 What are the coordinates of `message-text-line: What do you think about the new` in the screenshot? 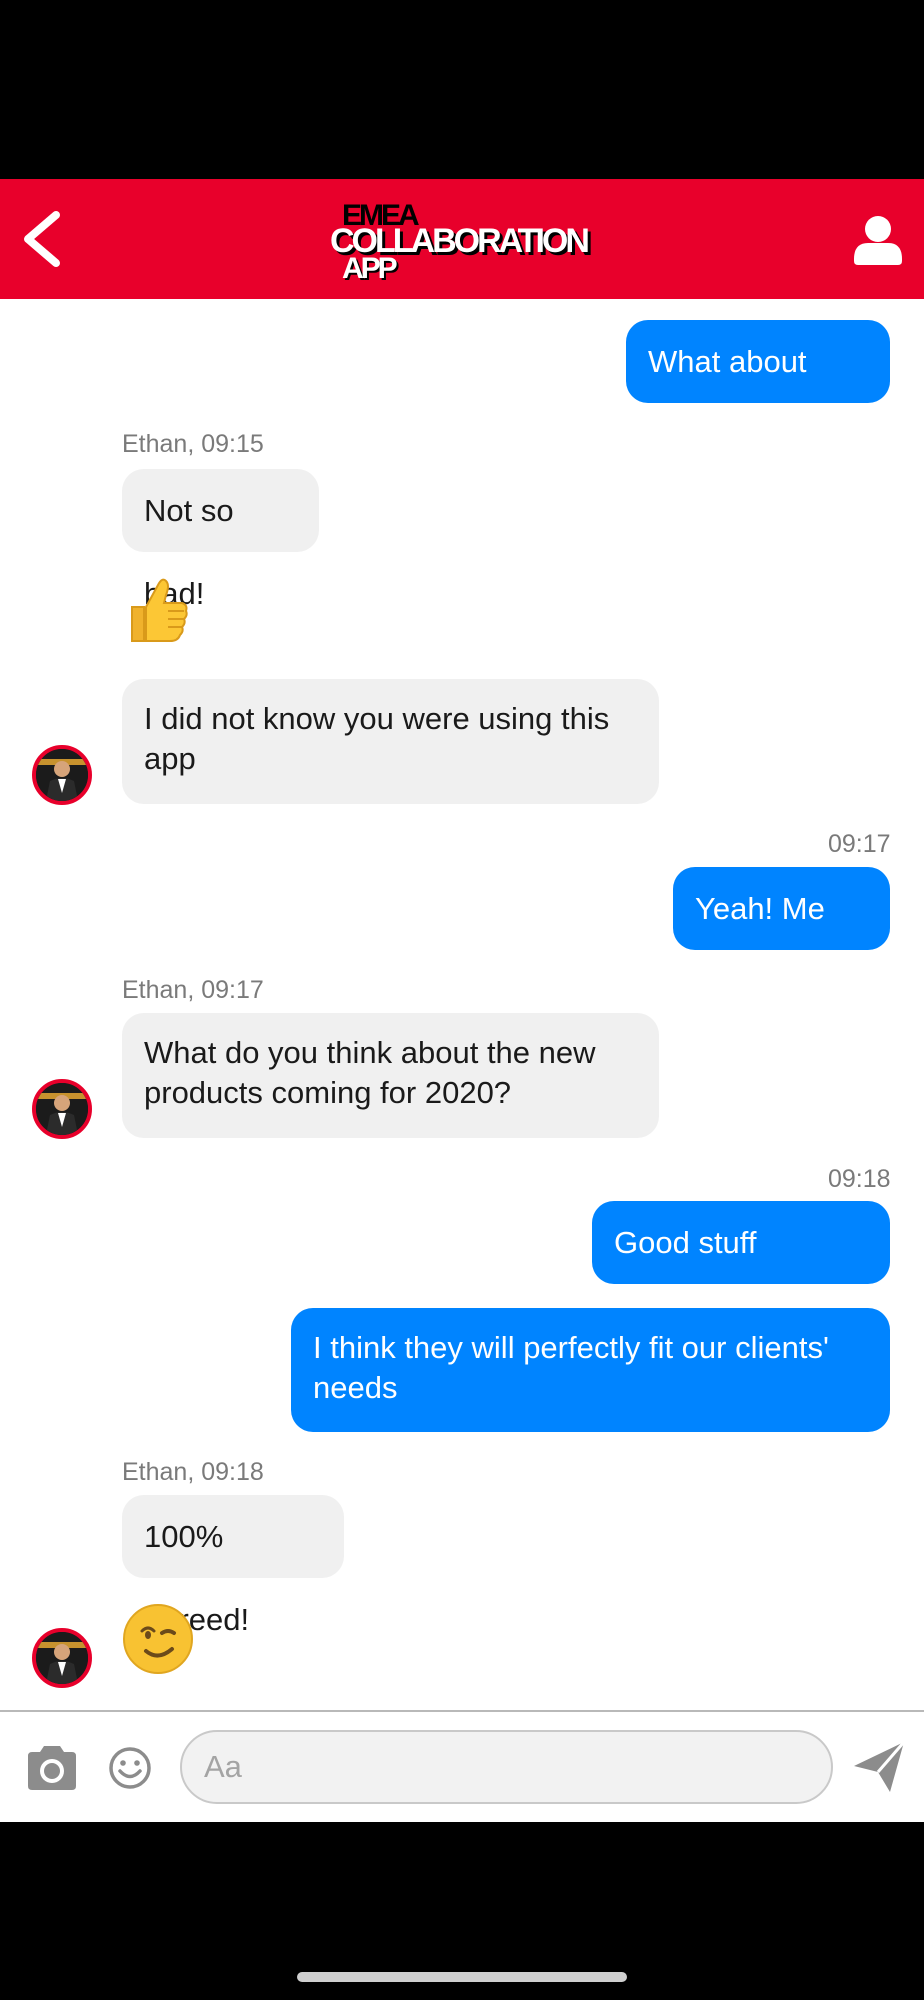 It's located at (370, 1052).